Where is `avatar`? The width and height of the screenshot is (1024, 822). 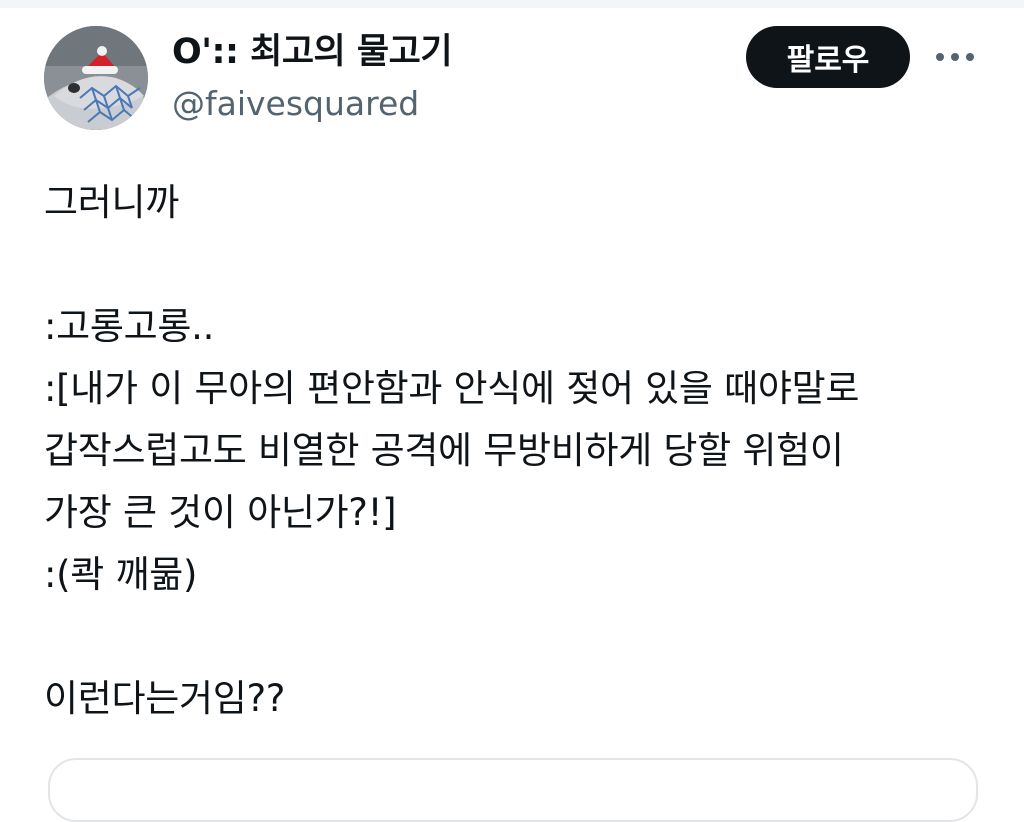 avatar is located at coordinates (96, 78).